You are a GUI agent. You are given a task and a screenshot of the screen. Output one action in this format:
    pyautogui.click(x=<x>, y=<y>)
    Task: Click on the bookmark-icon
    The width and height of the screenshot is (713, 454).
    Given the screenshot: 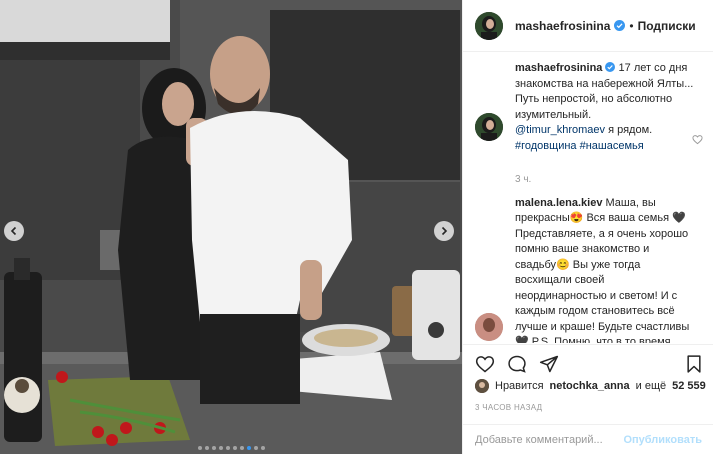 What is the action you would take?
    pyautogui.click(x=694, y=364)
    